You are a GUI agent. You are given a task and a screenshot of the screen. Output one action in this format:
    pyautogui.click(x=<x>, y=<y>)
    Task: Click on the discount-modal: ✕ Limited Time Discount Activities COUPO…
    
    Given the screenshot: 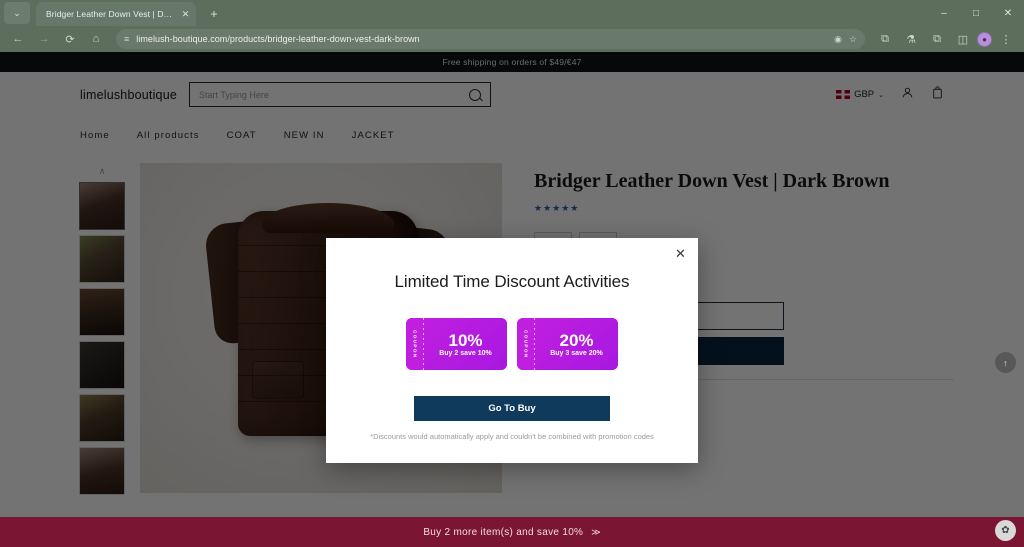 What is the action you would take?
    pyautogui.click(x=512, y=350)
    